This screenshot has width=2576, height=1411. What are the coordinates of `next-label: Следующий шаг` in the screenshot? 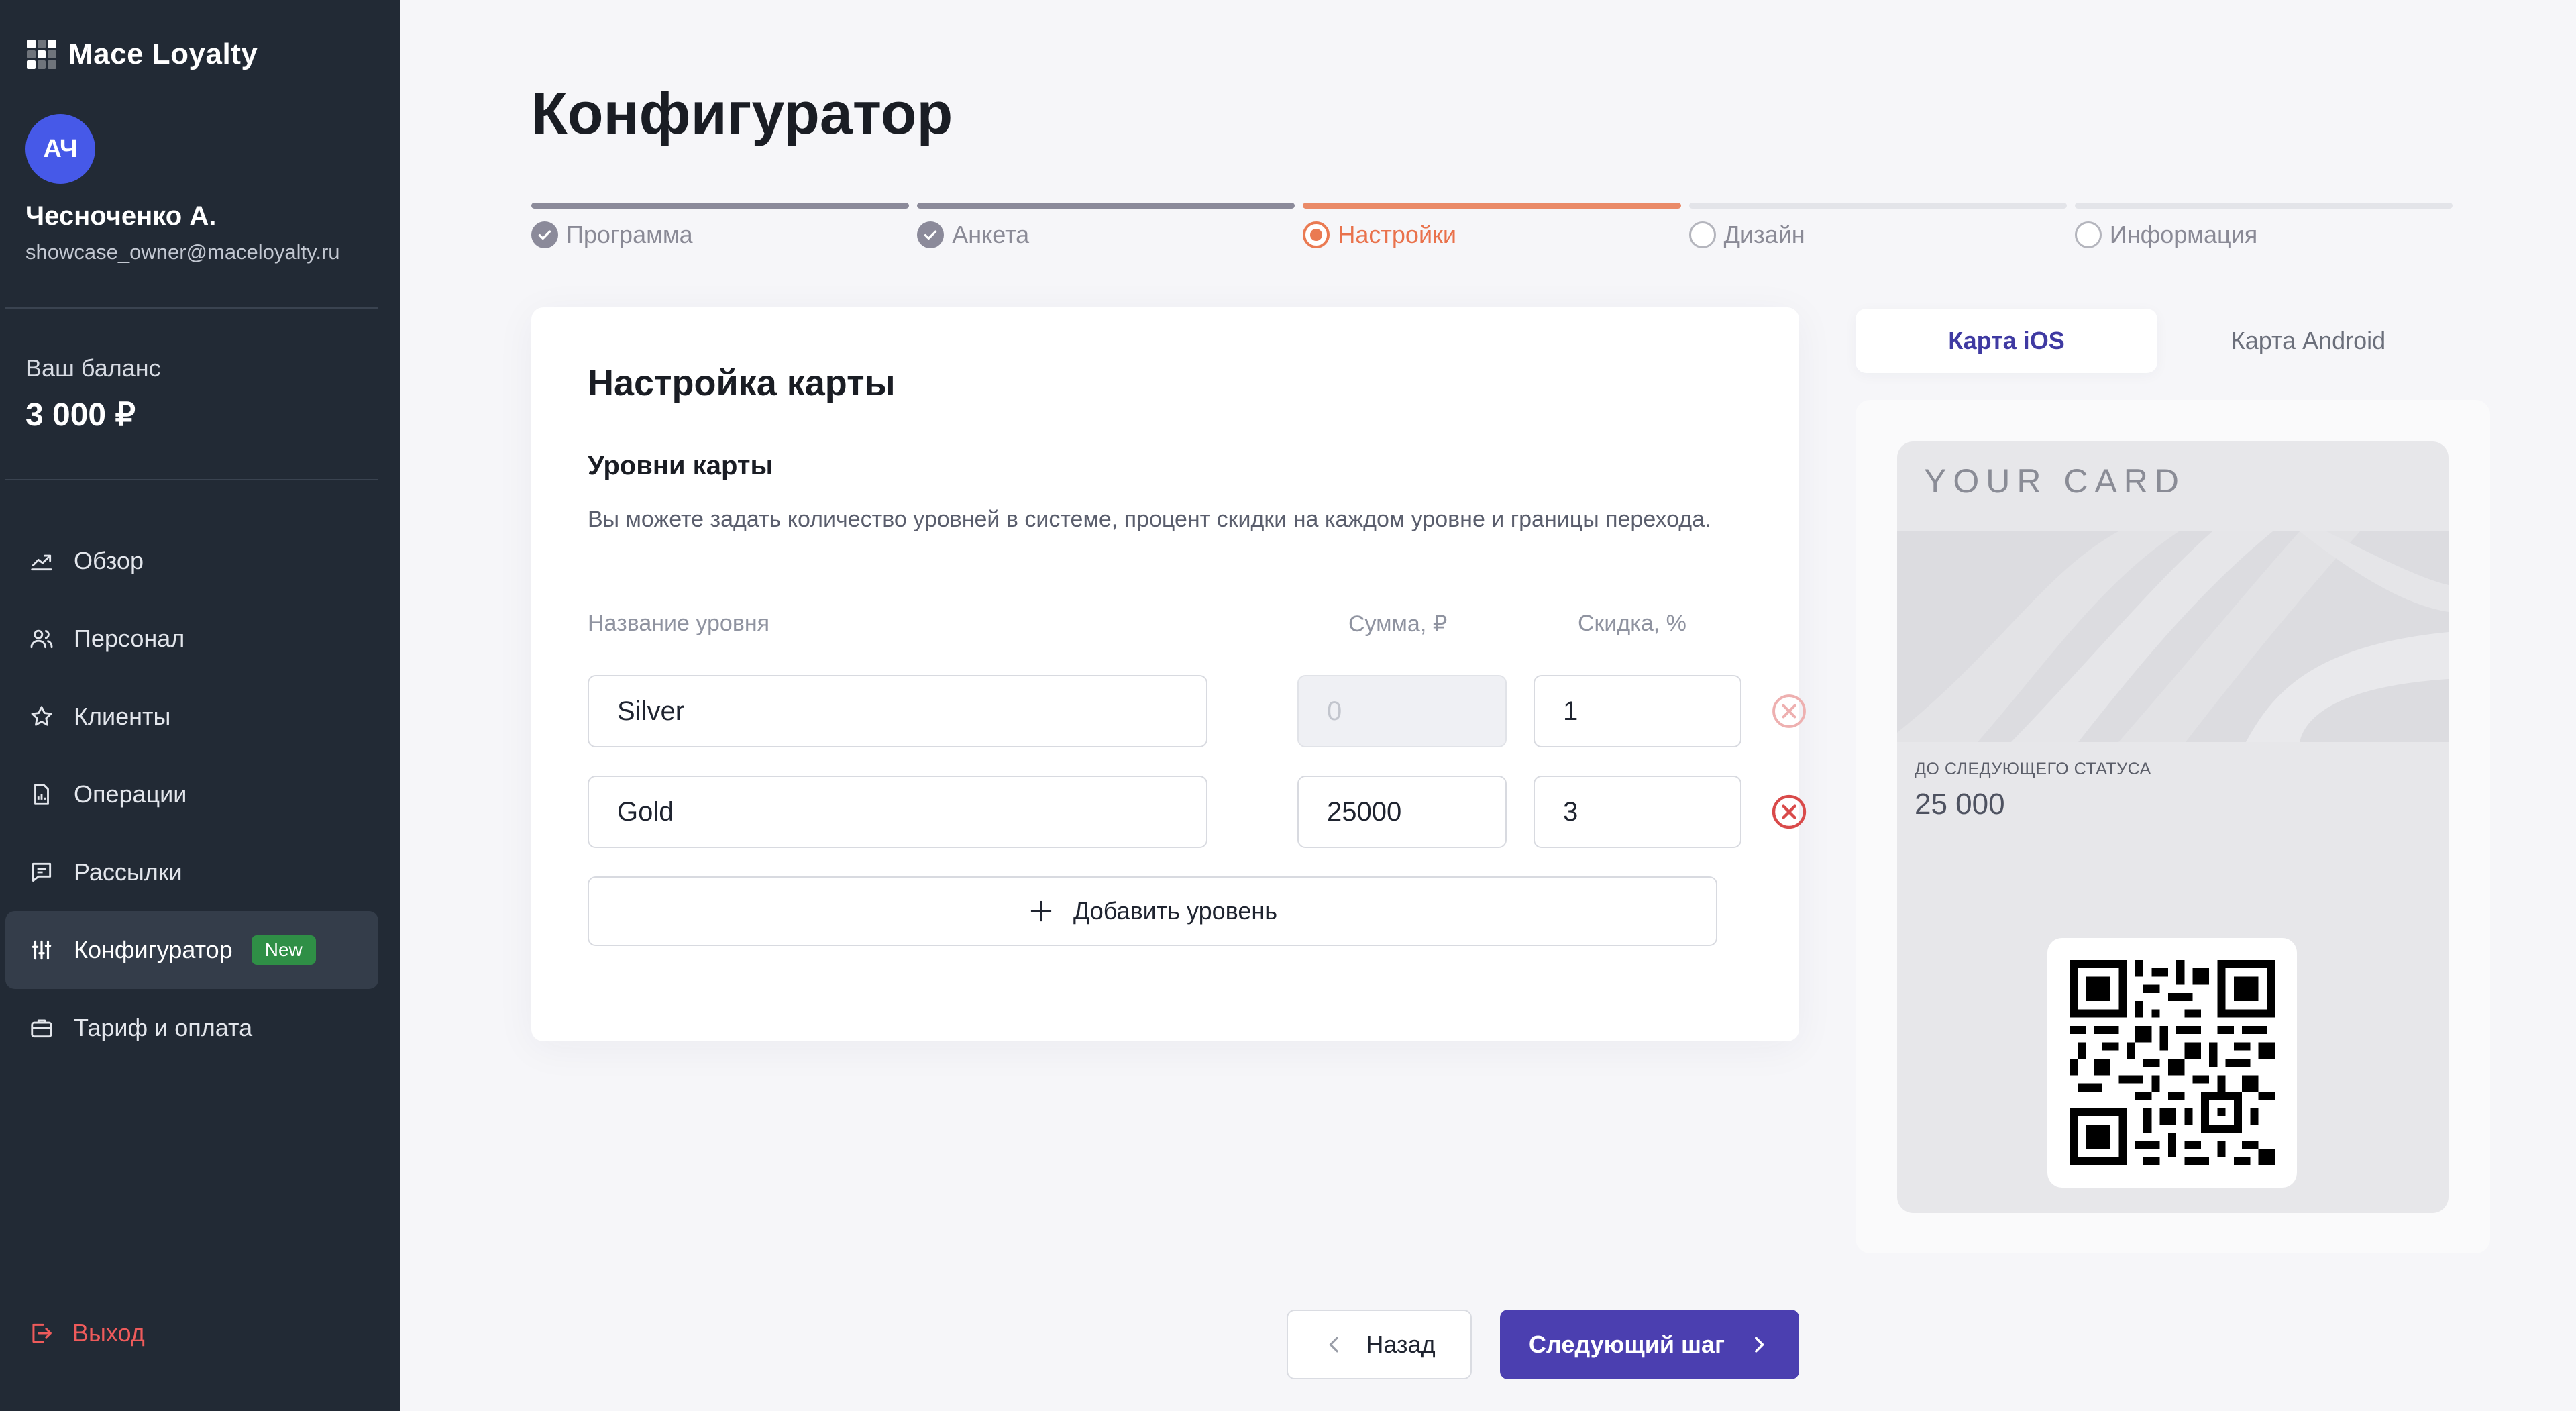 It's located at (1626, 1344).